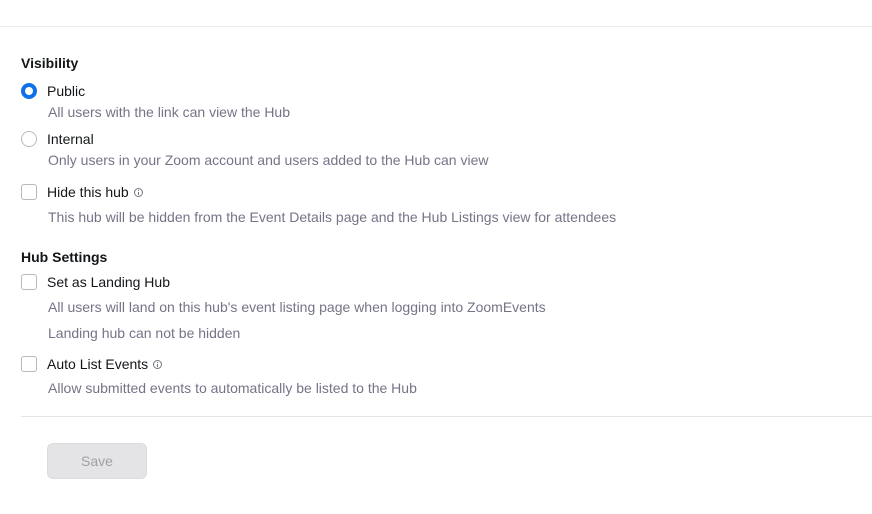  I want to click on landing-hub-checkbox-option: Set as Landing Hub, so click(95, 282).